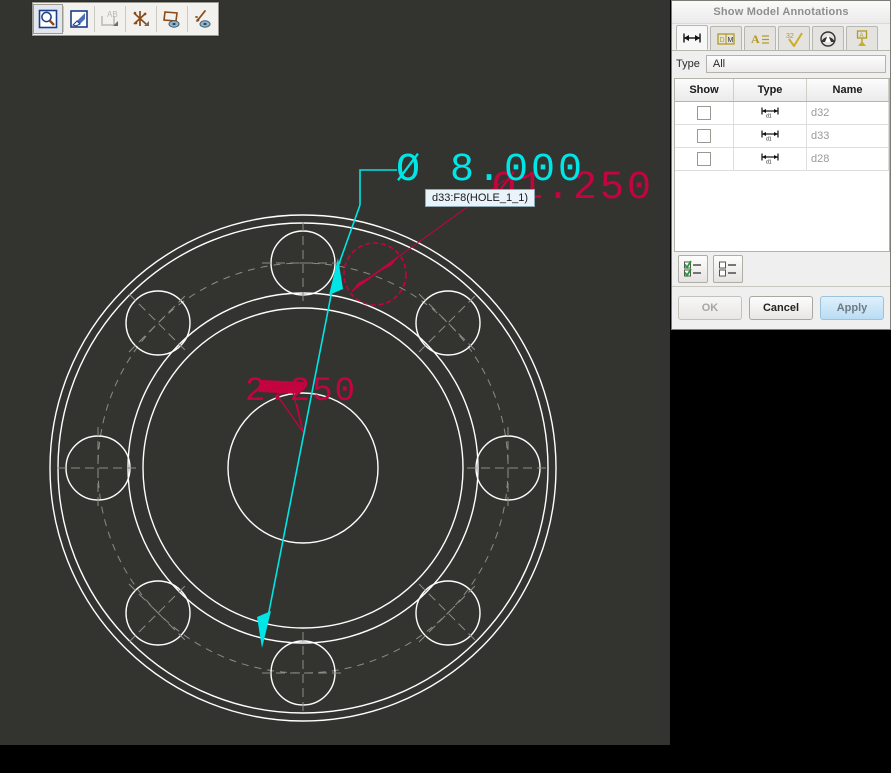  I want to click on zoom-in-button, so click(48, 19).